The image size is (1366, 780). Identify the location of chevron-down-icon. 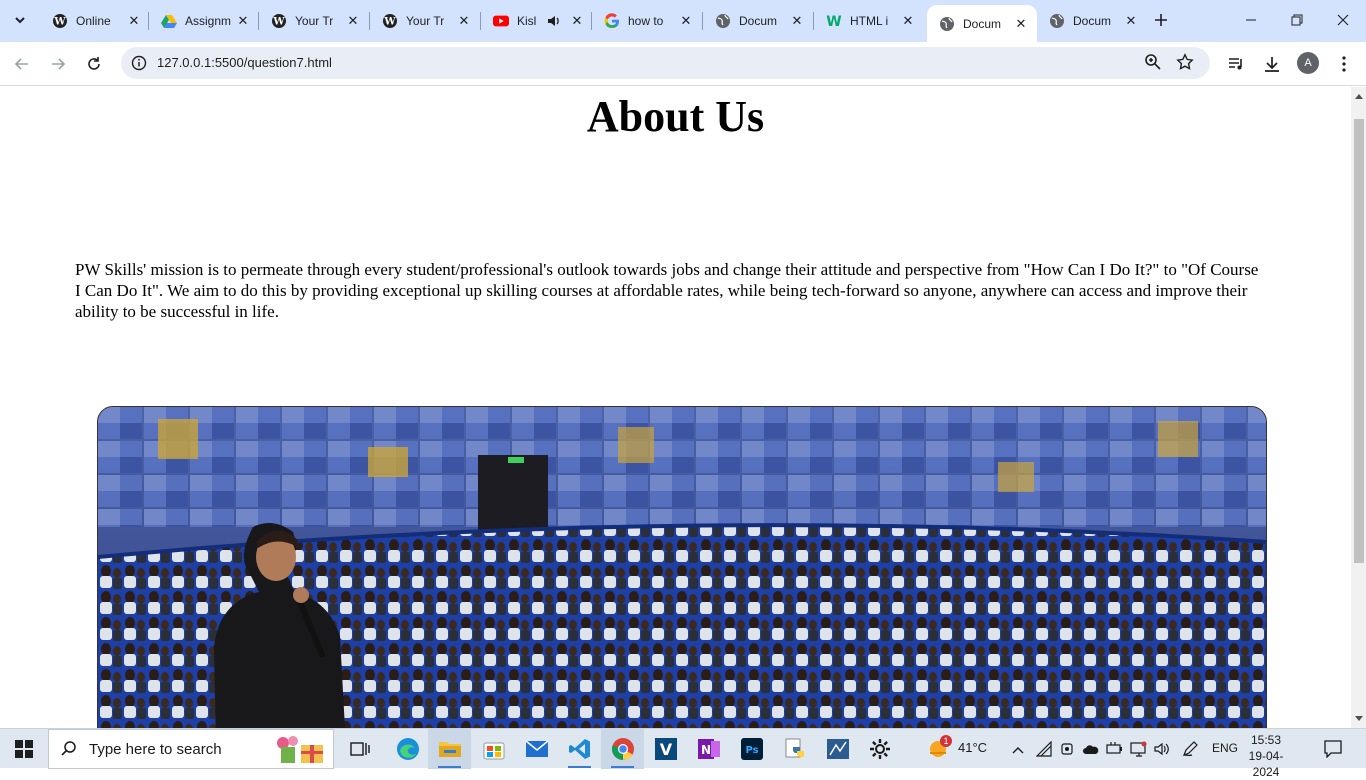
(20, 20).